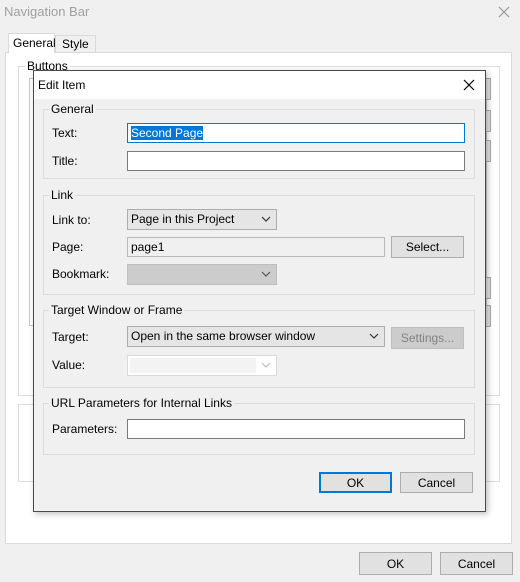  I want to click on parent-cancel-button: Cancel, so click(476, 563).